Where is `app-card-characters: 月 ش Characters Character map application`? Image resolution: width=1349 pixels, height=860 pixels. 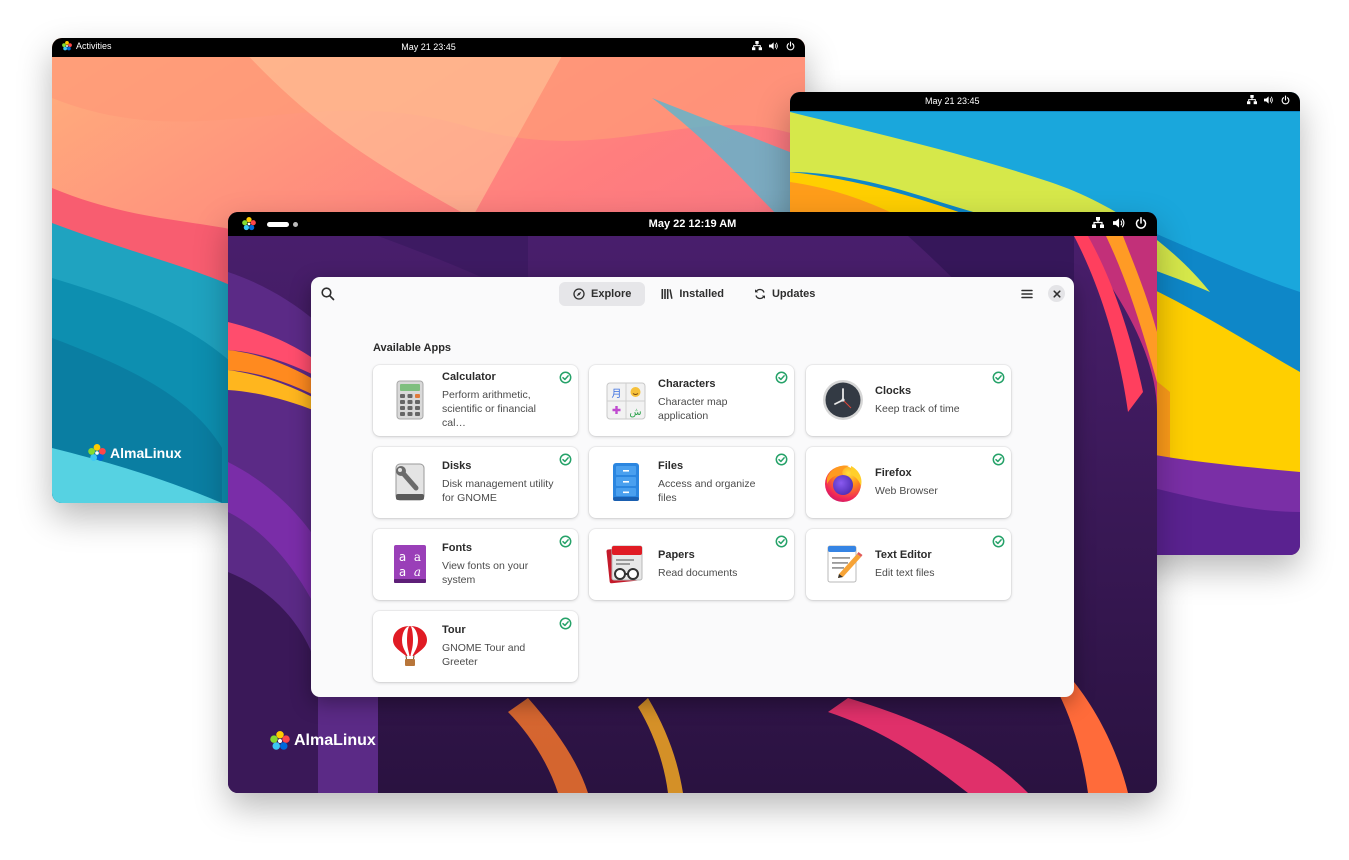 app-card-characters: 月 ش Characters Character map application is located at coordinates (691, 400).